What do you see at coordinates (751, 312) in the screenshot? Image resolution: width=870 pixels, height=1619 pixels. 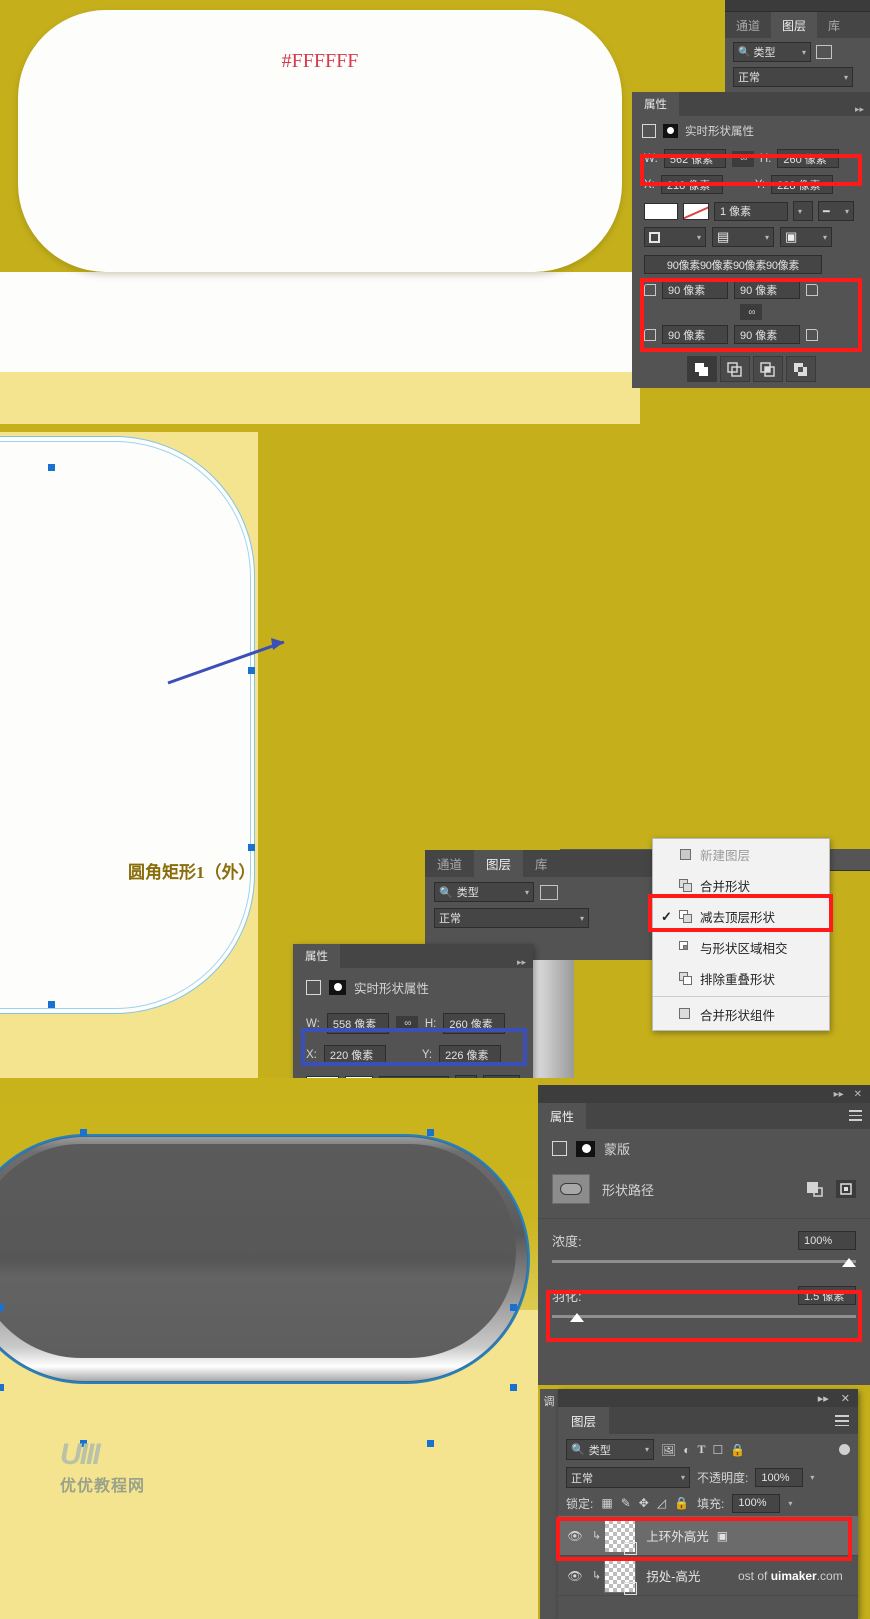 I see `link-radius-icon: ∞` at bounding box center [751, 312].